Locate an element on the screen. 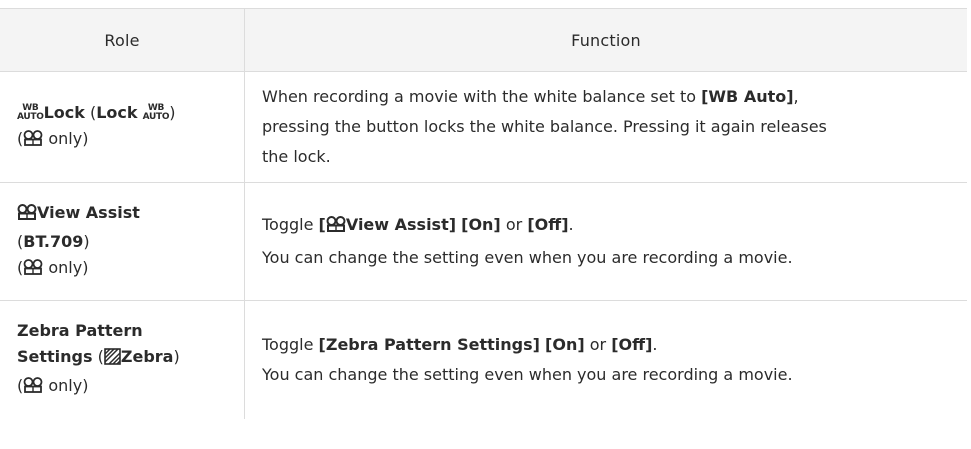 The height and width of the screenshot is (449, 971). wb-auto-option: [WB Auto] is located at coordinates (747, 96).